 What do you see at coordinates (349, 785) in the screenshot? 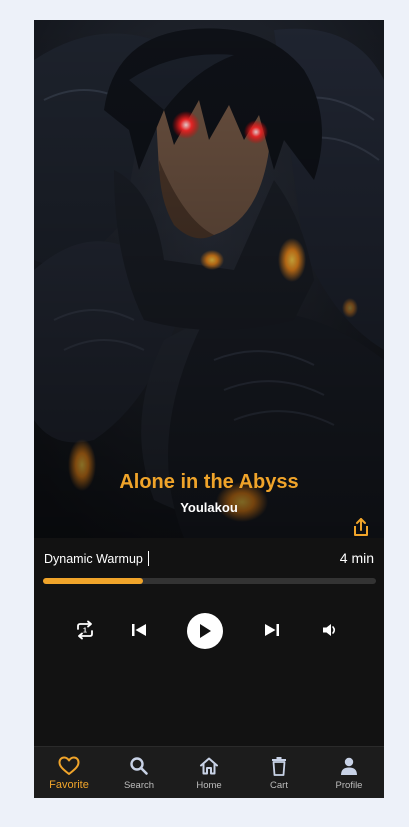
I see `nav-label-profile: Profile` at bounding box center [349, 785].